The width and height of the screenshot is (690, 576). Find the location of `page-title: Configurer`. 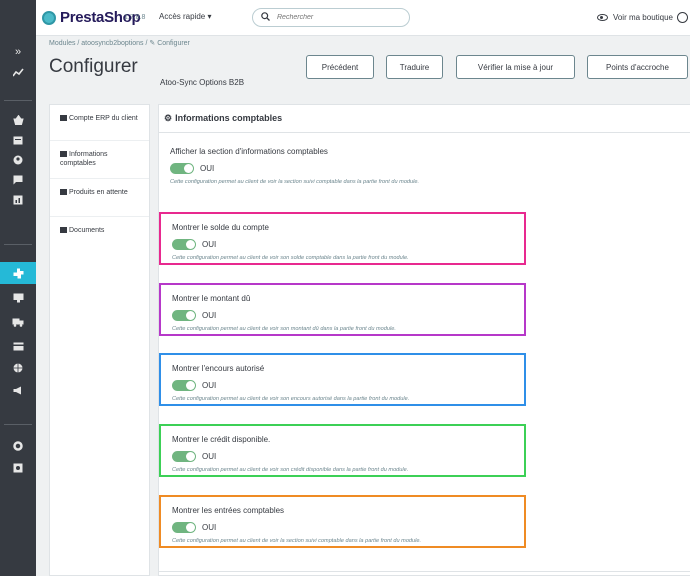

page-title: Configurer is located at coordinates (93, 66).